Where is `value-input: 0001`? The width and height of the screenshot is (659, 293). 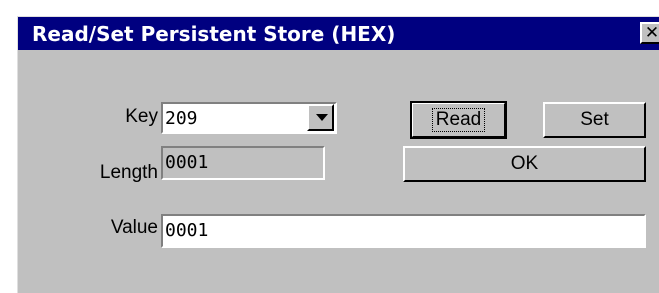 value-input: 0001 is located at coordinates (403, 231).